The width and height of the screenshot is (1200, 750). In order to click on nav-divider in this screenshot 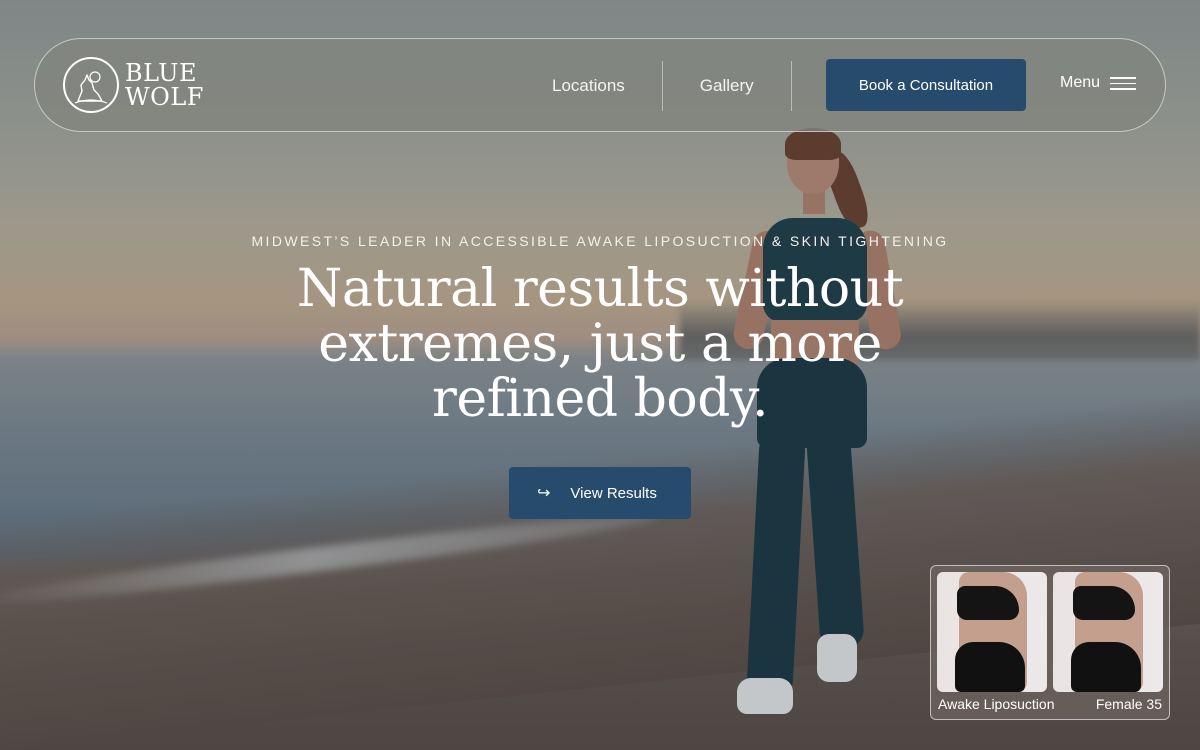, I will do `click(791, 86)`.